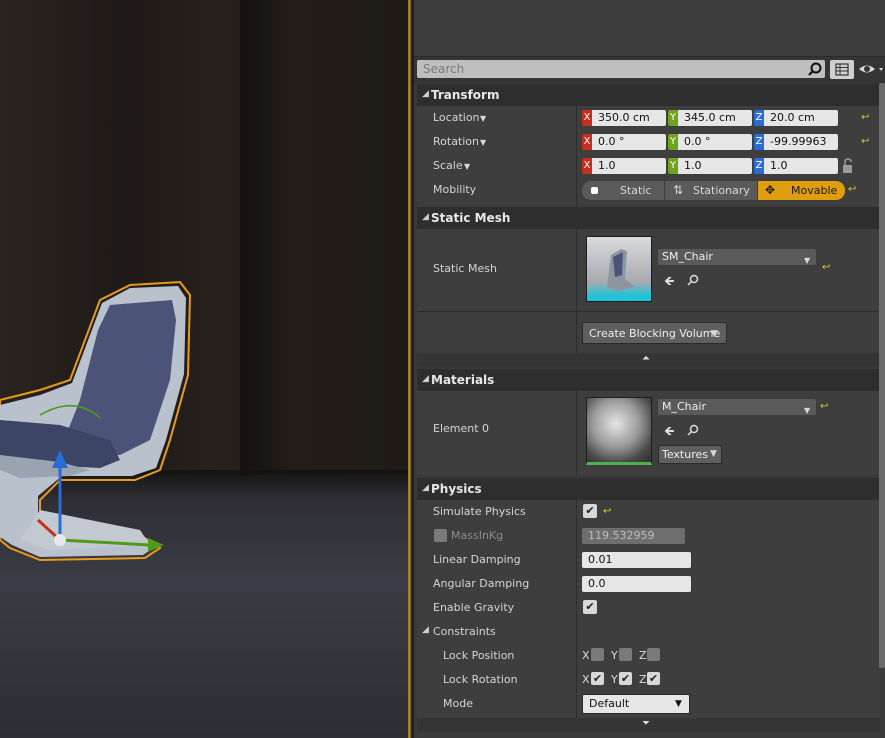 The height and width of the screenshot is (738, 885). What do you see at coordinates (636, 704) in the screenshot?
I see `mode-select: Default ▼` at bounding box center [636, 704].